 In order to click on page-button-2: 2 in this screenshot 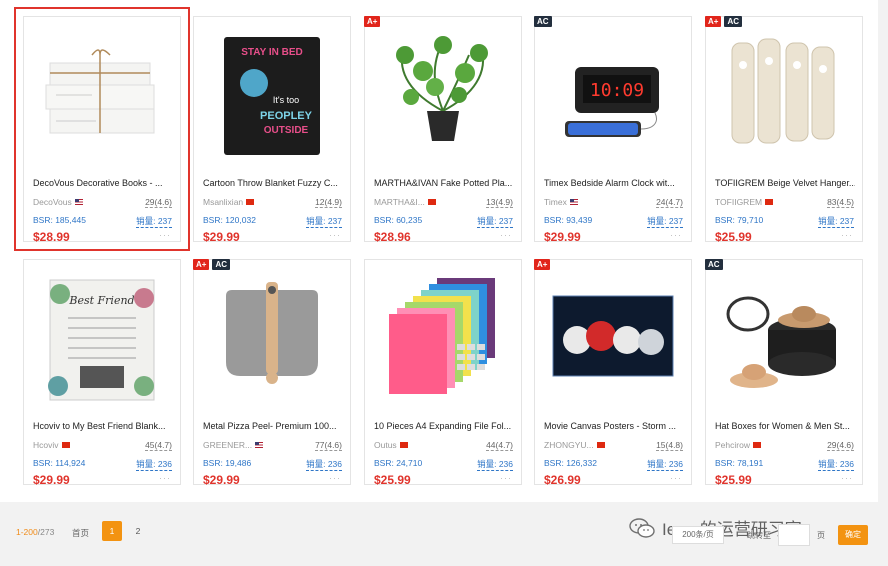, I will do `click(138, 531)`.